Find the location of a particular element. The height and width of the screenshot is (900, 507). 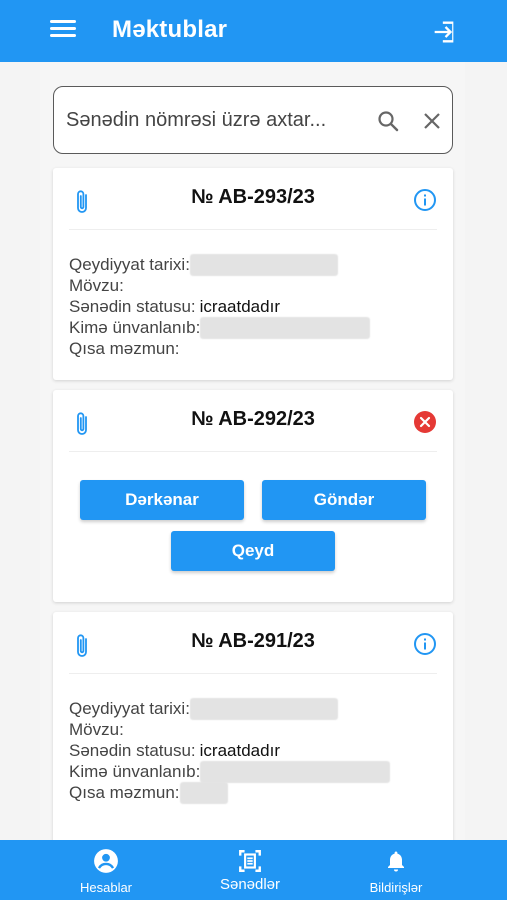

card-header: № AB-293/23 is located at coordinates (253, 199).